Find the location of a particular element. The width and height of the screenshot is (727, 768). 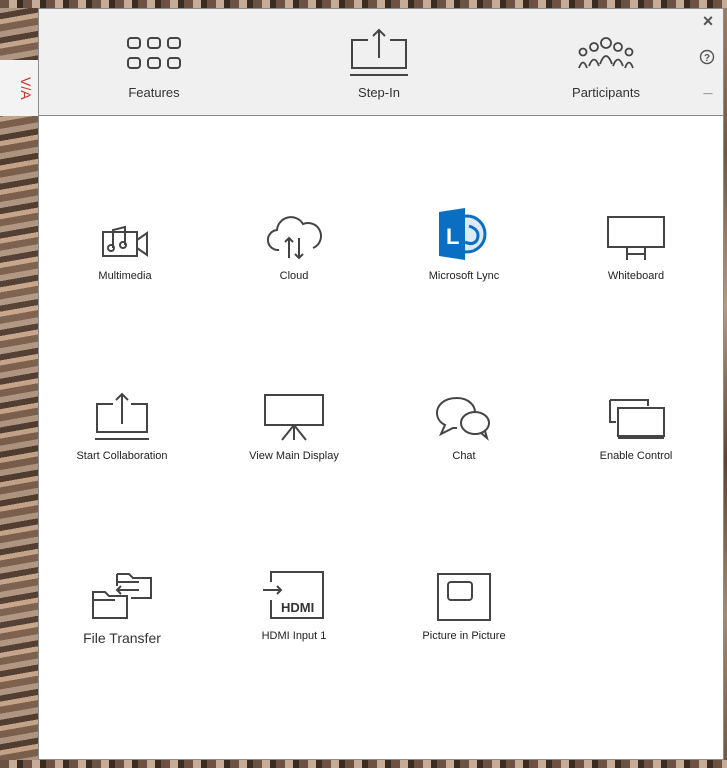

feature-label: Multimedia is located at coordinates (125, 276).